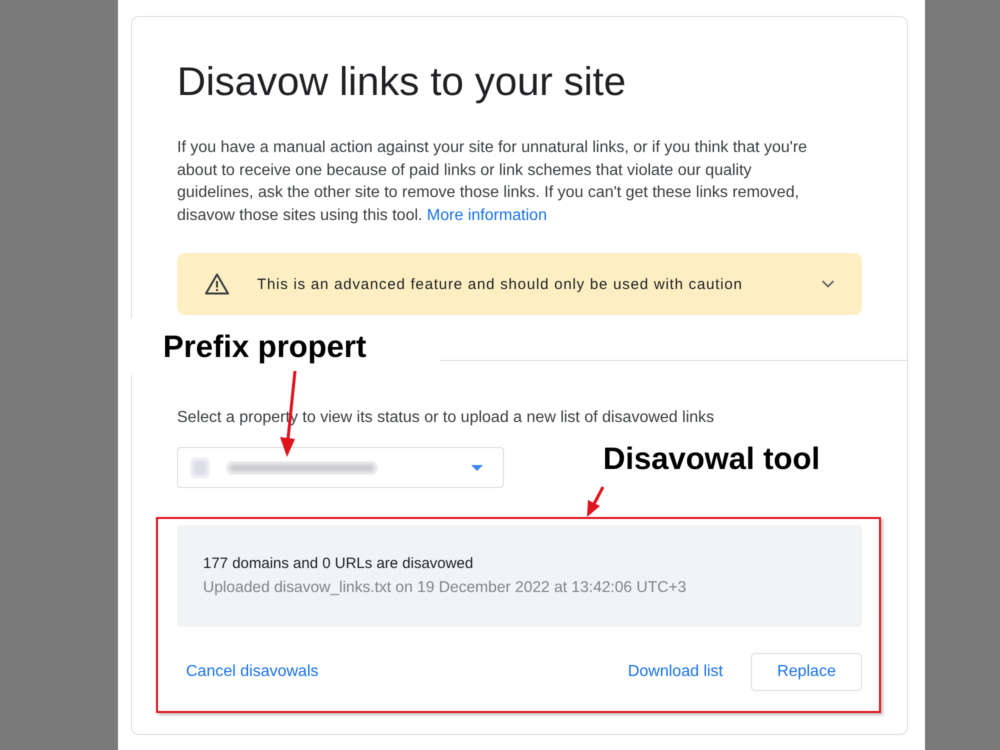 This screenshot has height=750, width=1000. I want to click on warning-text: This is an advanced feature and should only be used with caution, so click(500, 284).